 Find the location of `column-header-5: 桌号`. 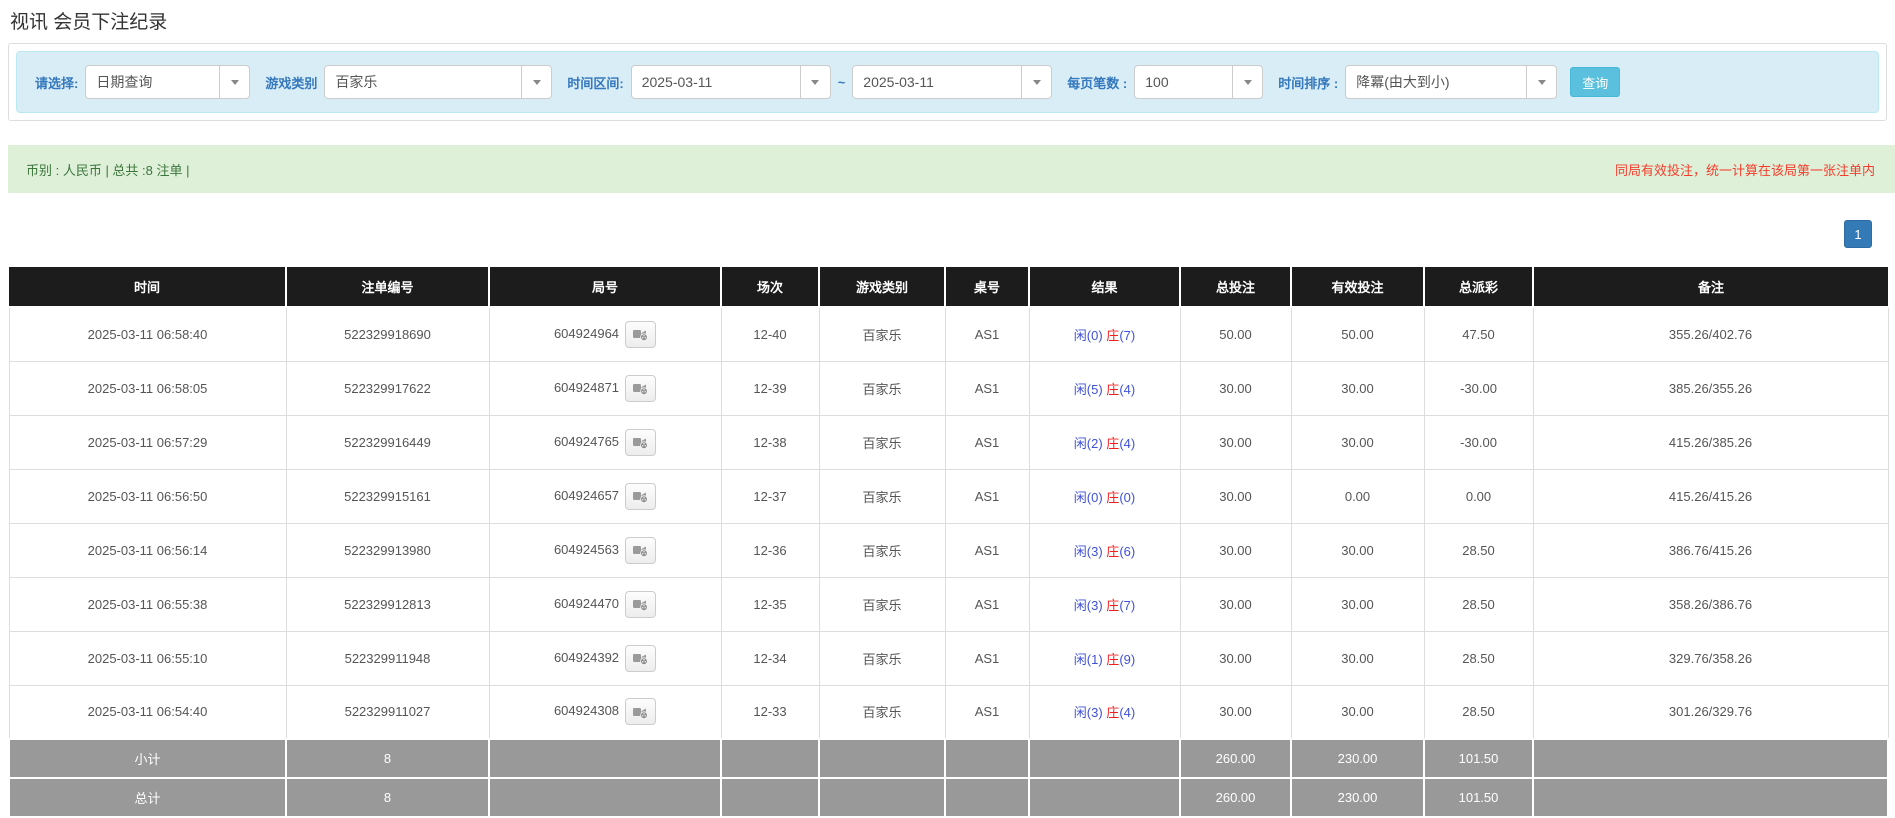

column-header-5: 桌号 is located at coordinates (987, 287).